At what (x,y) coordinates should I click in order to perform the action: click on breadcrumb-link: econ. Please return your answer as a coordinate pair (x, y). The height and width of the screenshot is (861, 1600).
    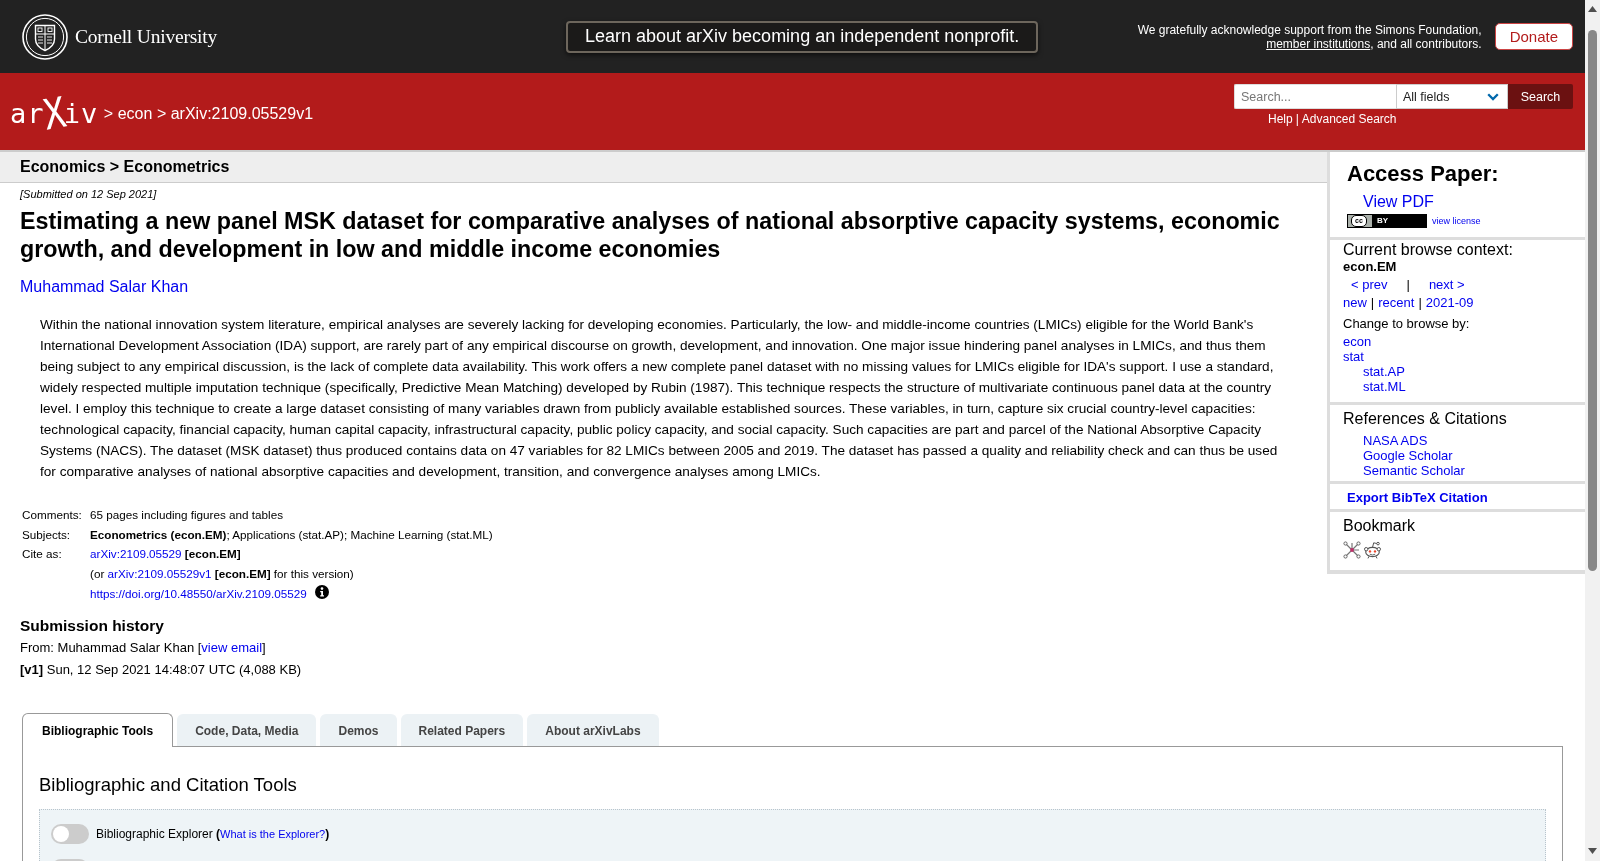
    Looking at the image, I should click on (135, 113).